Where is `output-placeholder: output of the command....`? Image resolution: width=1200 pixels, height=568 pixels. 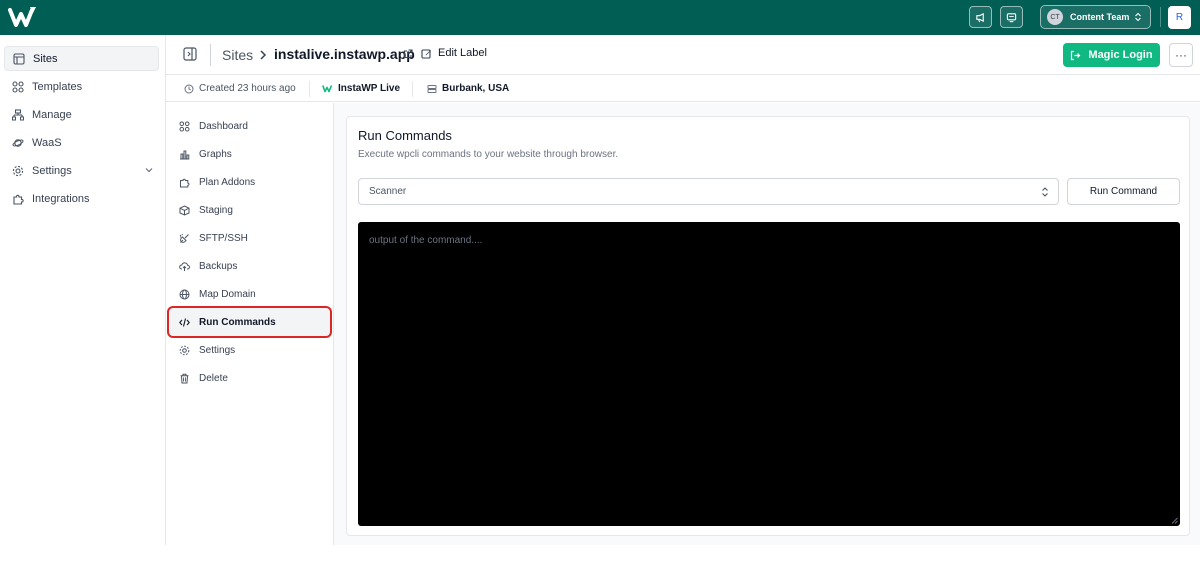
output-placeholder: output of the command.... is located at coordinates (426, 240).